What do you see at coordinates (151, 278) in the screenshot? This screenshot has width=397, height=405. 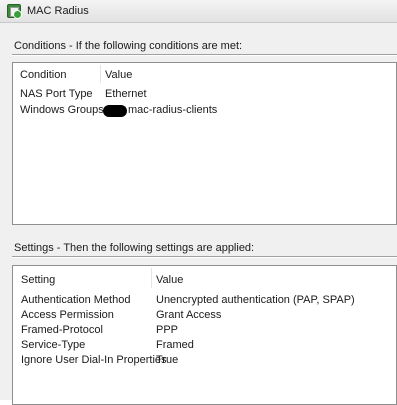 I see `settings-column-divider` at bounding box center [151, 278].